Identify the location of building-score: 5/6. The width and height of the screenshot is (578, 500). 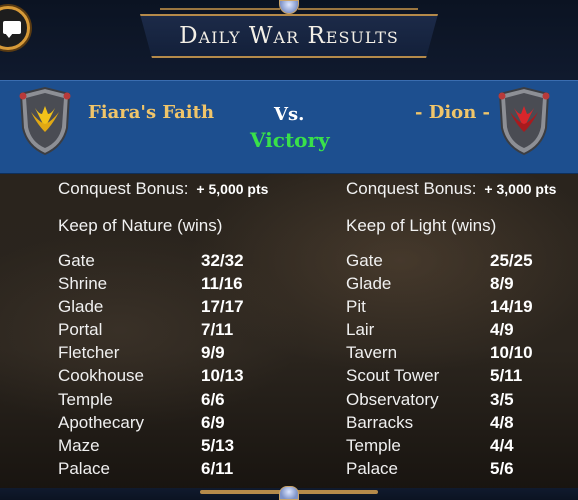
(502, 468).